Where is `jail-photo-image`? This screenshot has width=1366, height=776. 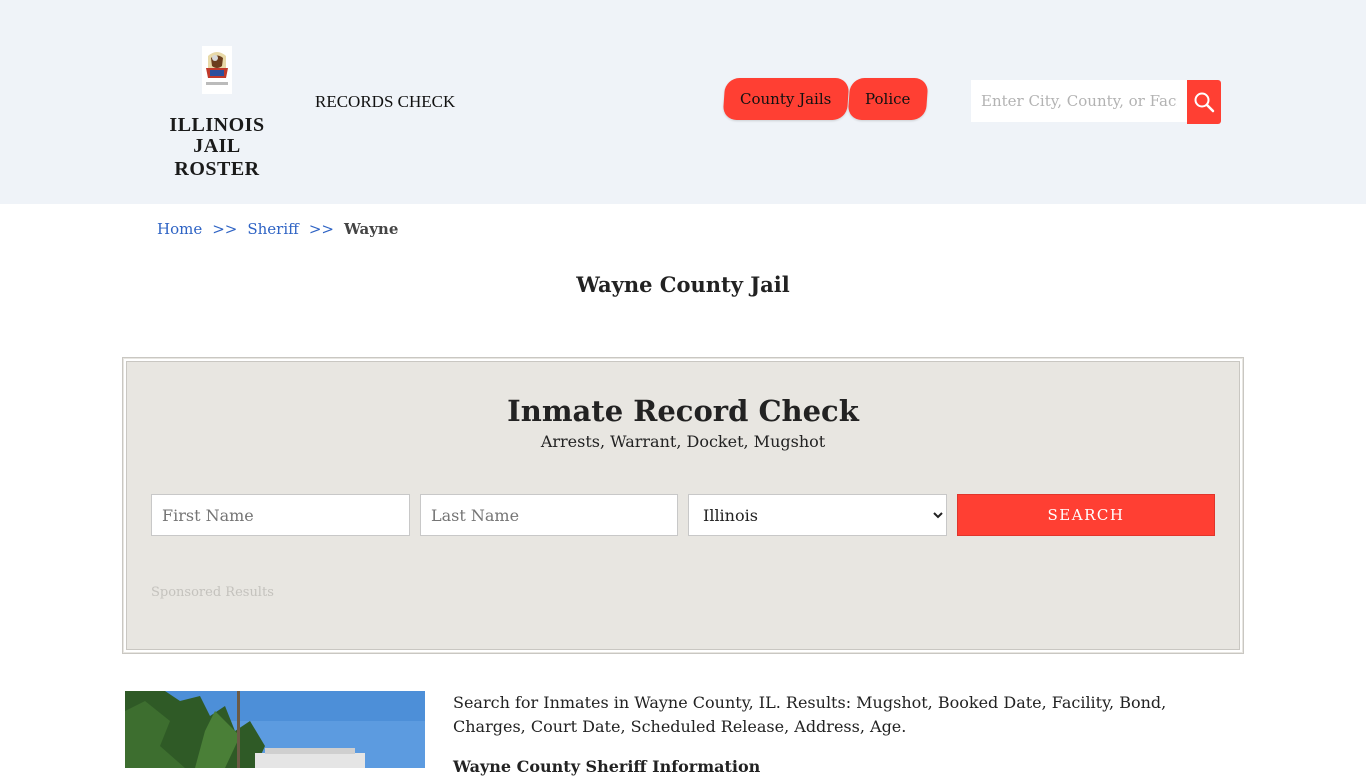 jail-photo-image is located at coordinates (275, 729).